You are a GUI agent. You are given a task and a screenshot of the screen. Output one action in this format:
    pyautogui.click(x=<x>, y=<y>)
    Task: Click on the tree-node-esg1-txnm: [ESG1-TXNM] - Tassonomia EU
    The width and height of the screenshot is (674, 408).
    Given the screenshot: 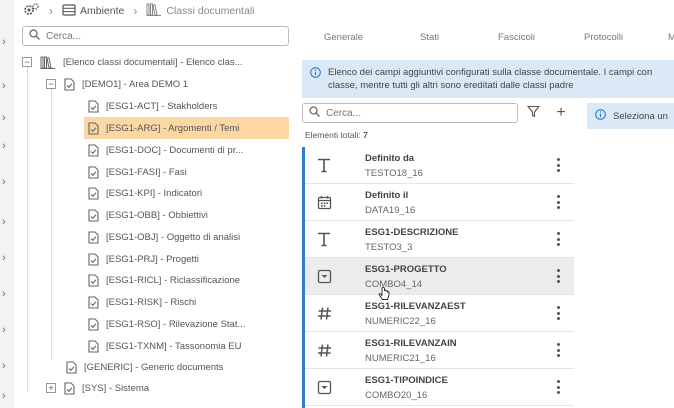 What is the action you would take?
    pyautogui.click(x=188, y=346)
    